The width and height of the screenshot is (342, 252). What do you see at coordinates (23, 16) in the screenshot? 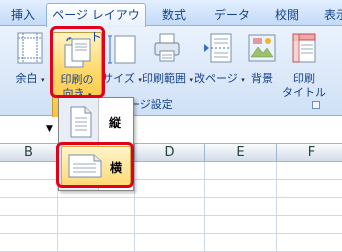
I see `tab-insert: 挿入` at bounding box center [23, 16].